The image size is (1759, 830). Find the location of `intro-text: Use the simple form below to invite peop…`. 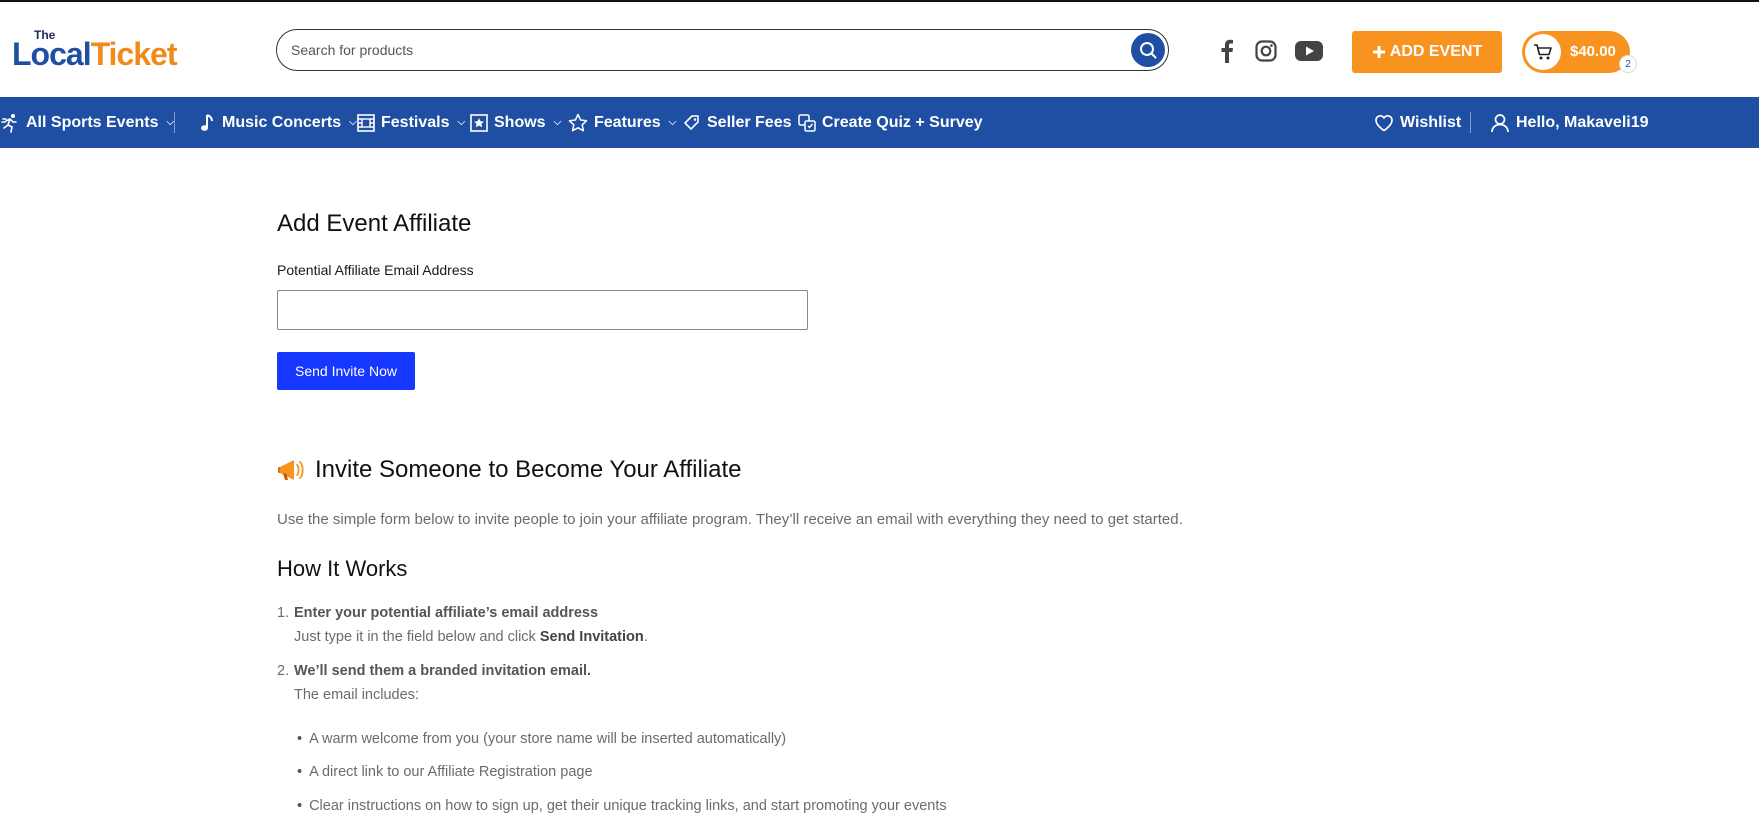

intro-text: Use the simple form below to invite peop… is located at coordinates (730, 519).